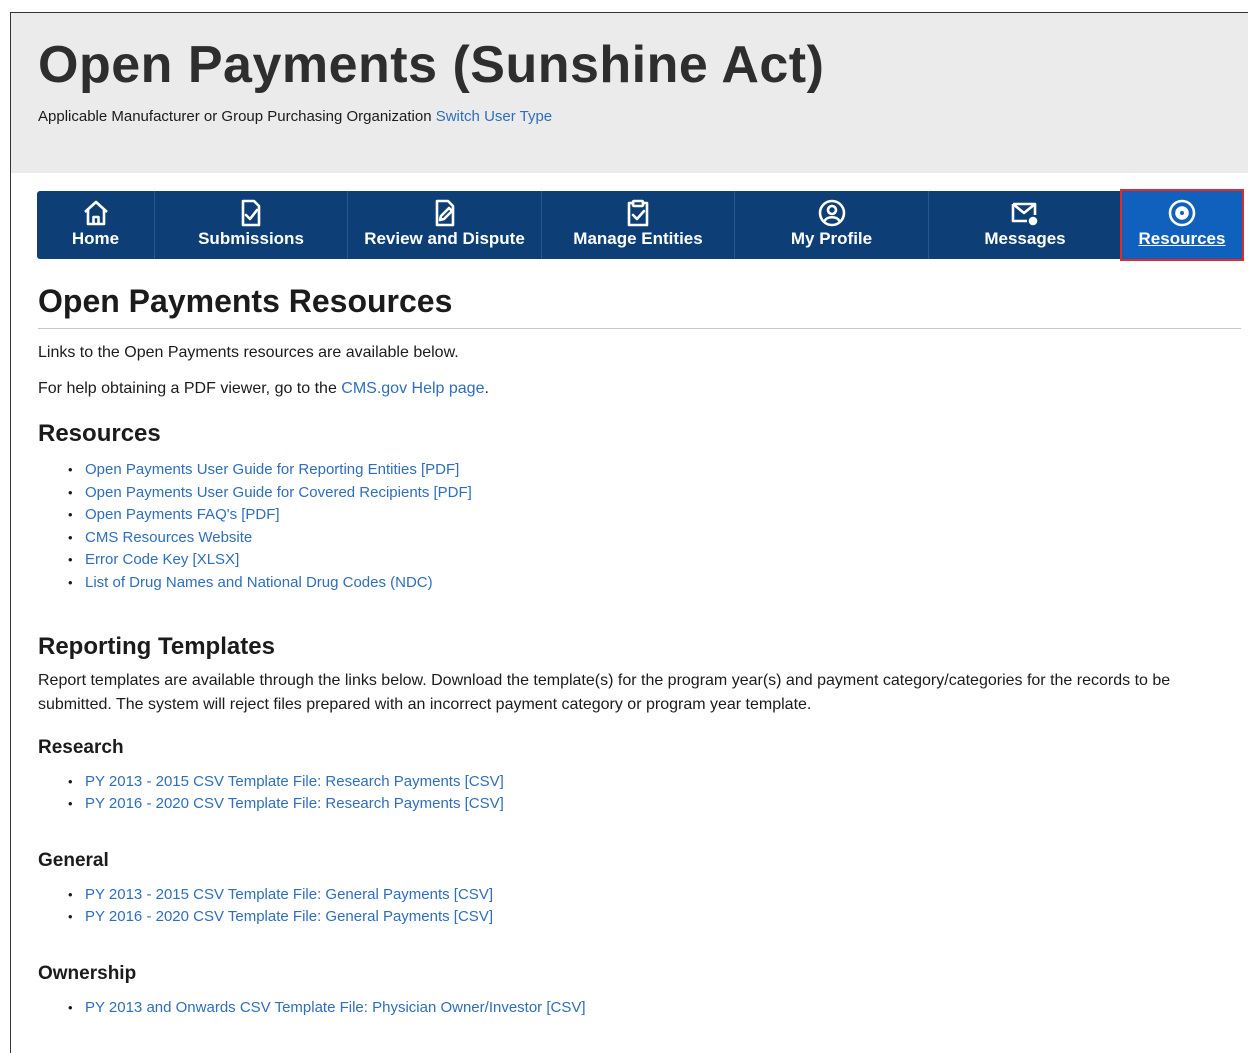  I want to click on ownership-list: PY 2013 and Onwards CSV Template File, so click(639, 1008).